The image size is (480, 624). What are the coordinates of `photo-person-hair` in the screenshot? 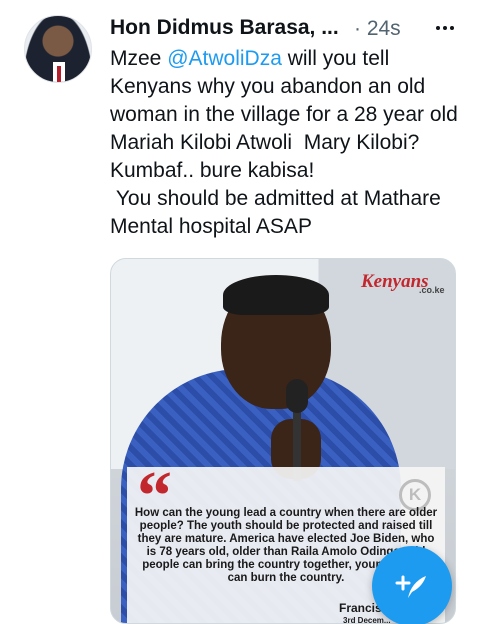 It's located at (276, 295).